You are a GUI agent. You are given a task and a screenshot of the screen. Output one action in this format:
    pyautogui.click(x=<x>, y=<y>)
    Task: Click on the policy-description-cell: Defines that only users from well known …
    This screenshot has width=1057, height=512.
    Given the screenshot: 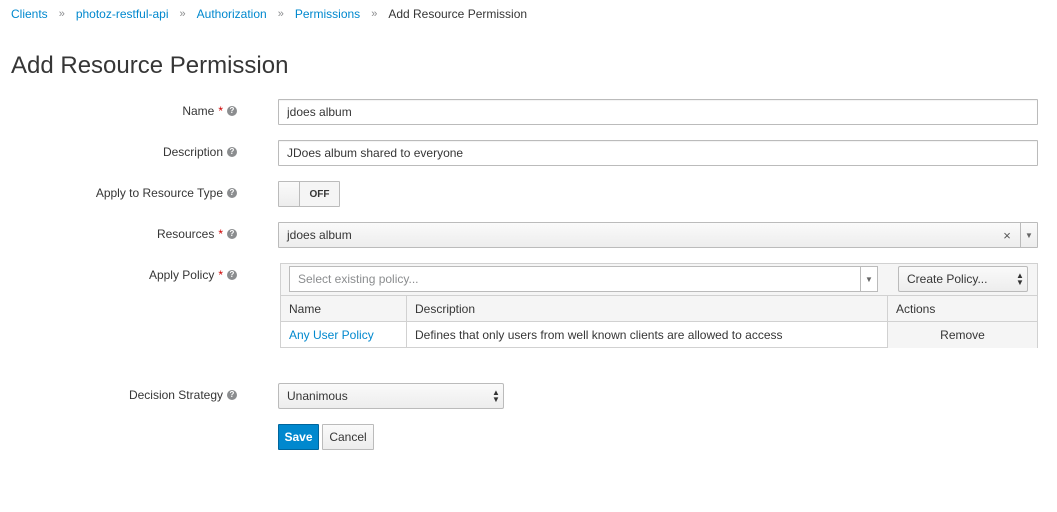 What is the action you would take?
    pyautogui.click(x=647, y=335)
    